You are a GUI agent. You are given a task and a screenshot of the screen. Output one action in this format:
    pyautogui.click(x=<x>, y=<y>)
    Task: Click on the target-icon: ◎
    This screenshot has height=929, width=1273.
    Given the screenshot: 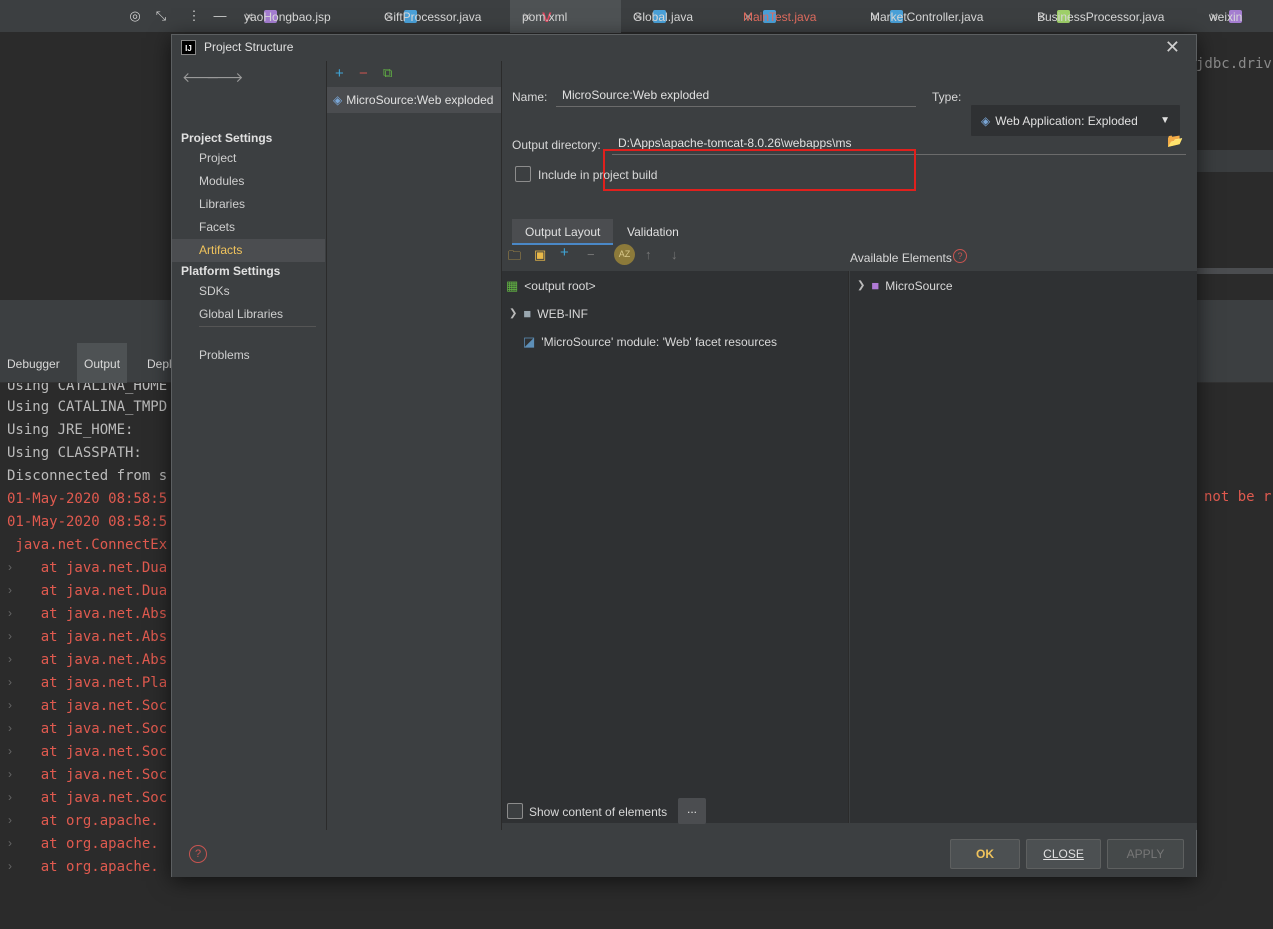 What is the action you would take?
    pyautogui.click(x=135, y=16)
    